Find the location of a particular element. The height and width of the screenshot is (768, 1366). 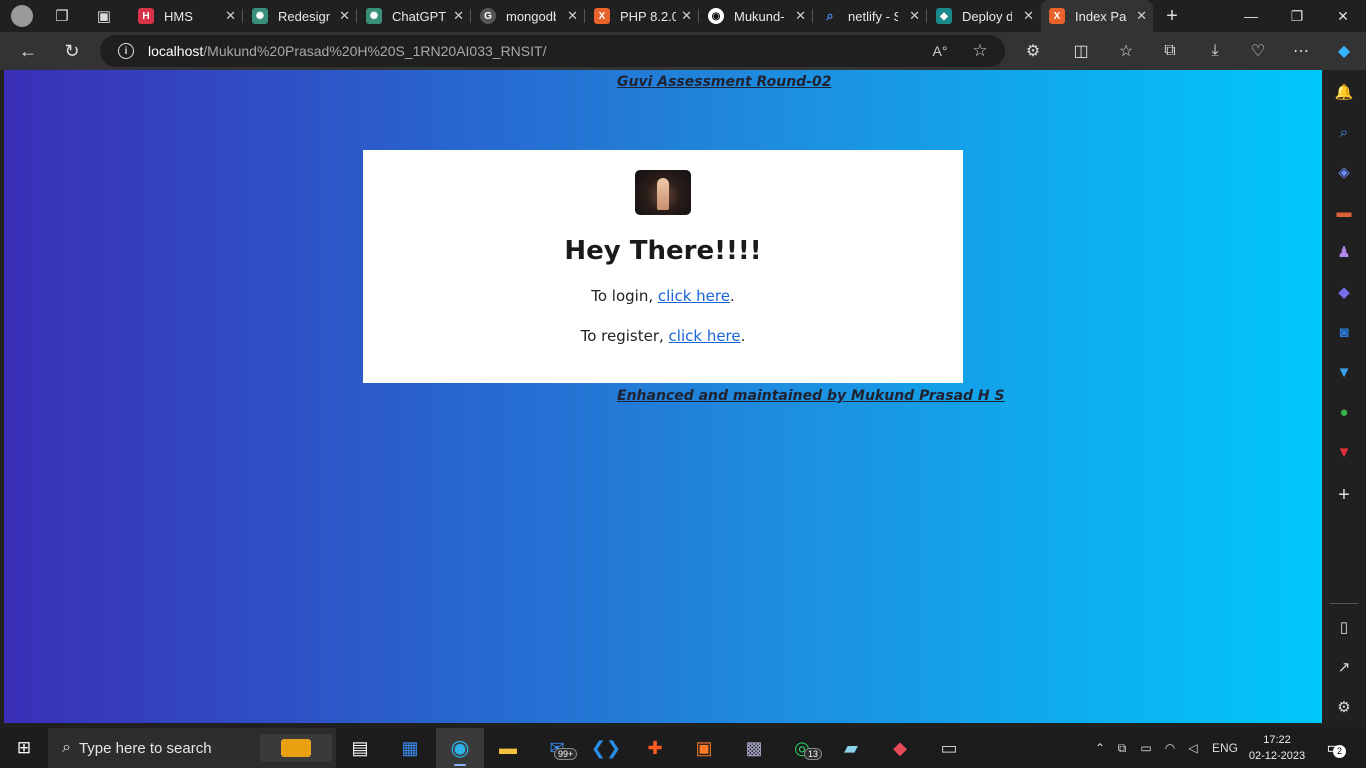

tab-label: PHP 8.2.0 is located at coordinates (648, 16).